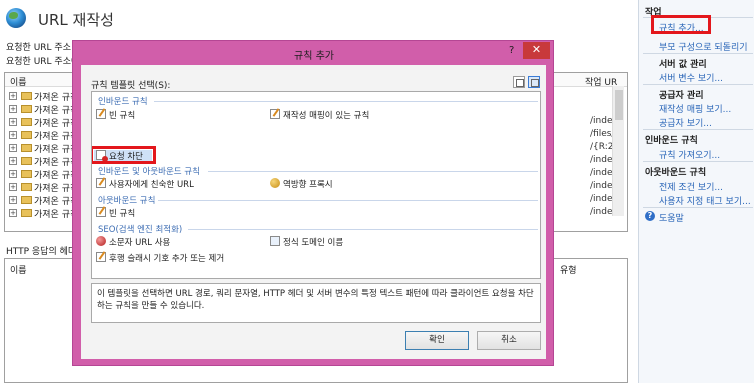  Describe the element at coordinates (568, 269) in the screenshot. I see `column-type: 유형` at that location.